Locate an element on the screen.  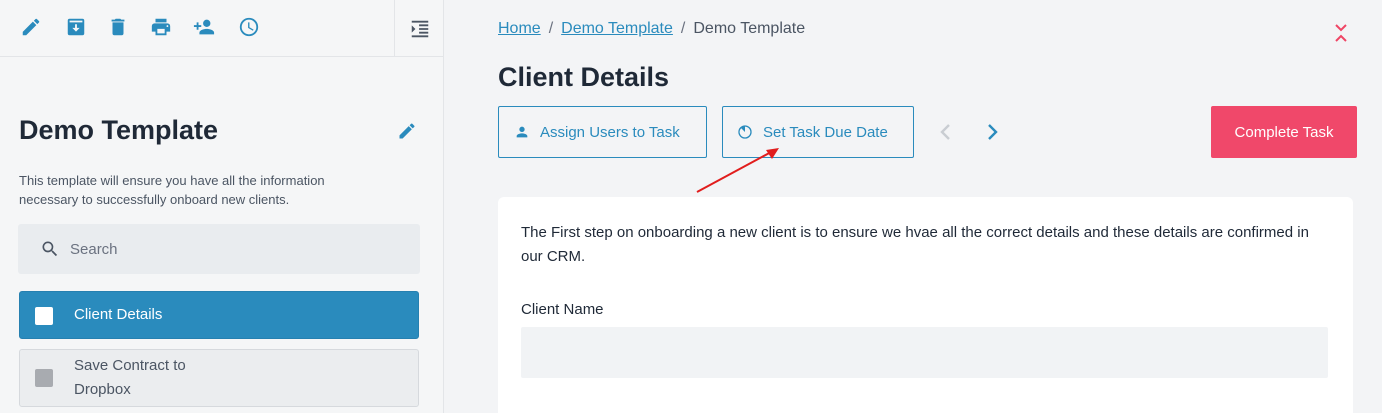
edit-button is located at coordinates (31, 27).